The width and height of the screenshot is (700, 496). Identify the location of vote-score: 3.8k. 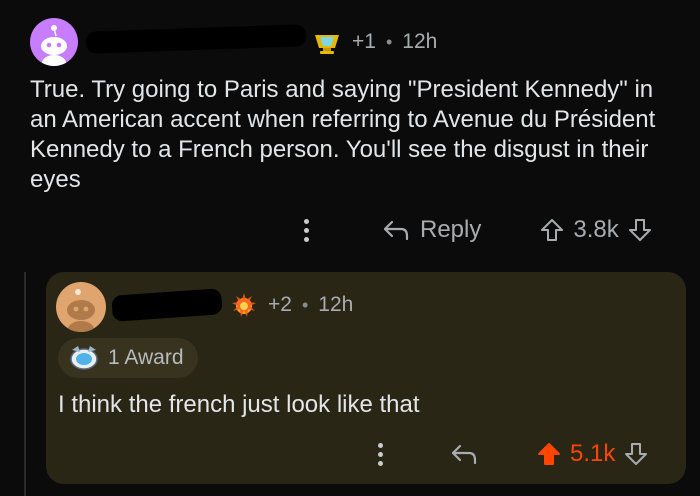
(596, 229).